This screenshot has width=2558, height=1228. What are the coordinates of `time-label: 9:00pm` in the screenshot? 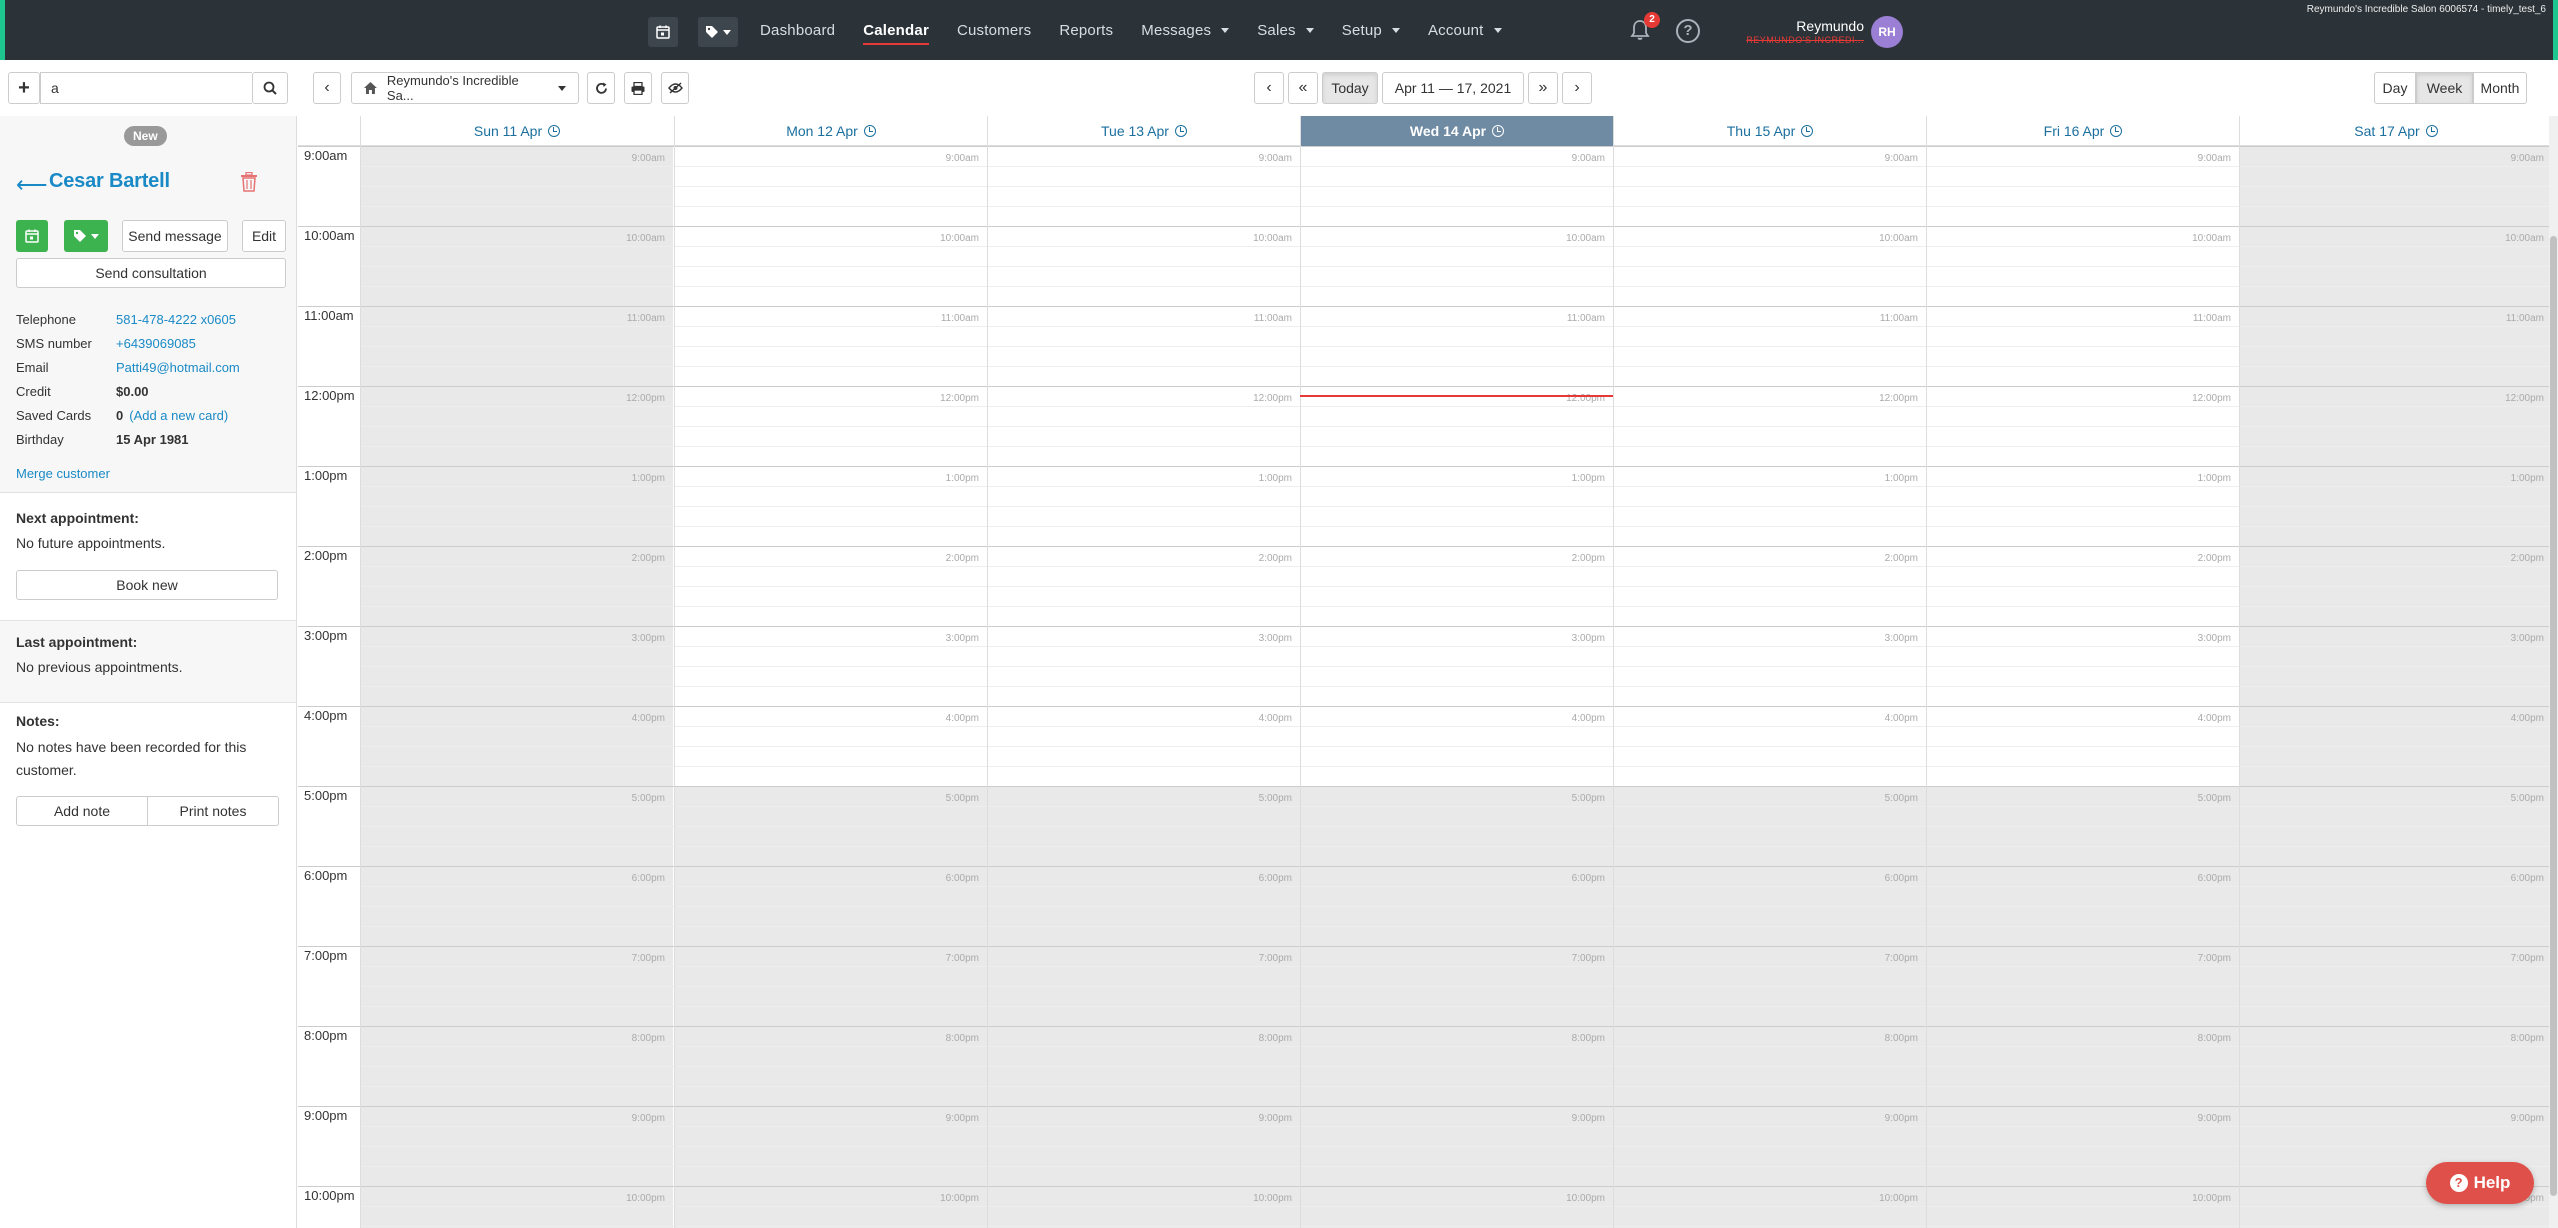 It's located at (326, 1115).